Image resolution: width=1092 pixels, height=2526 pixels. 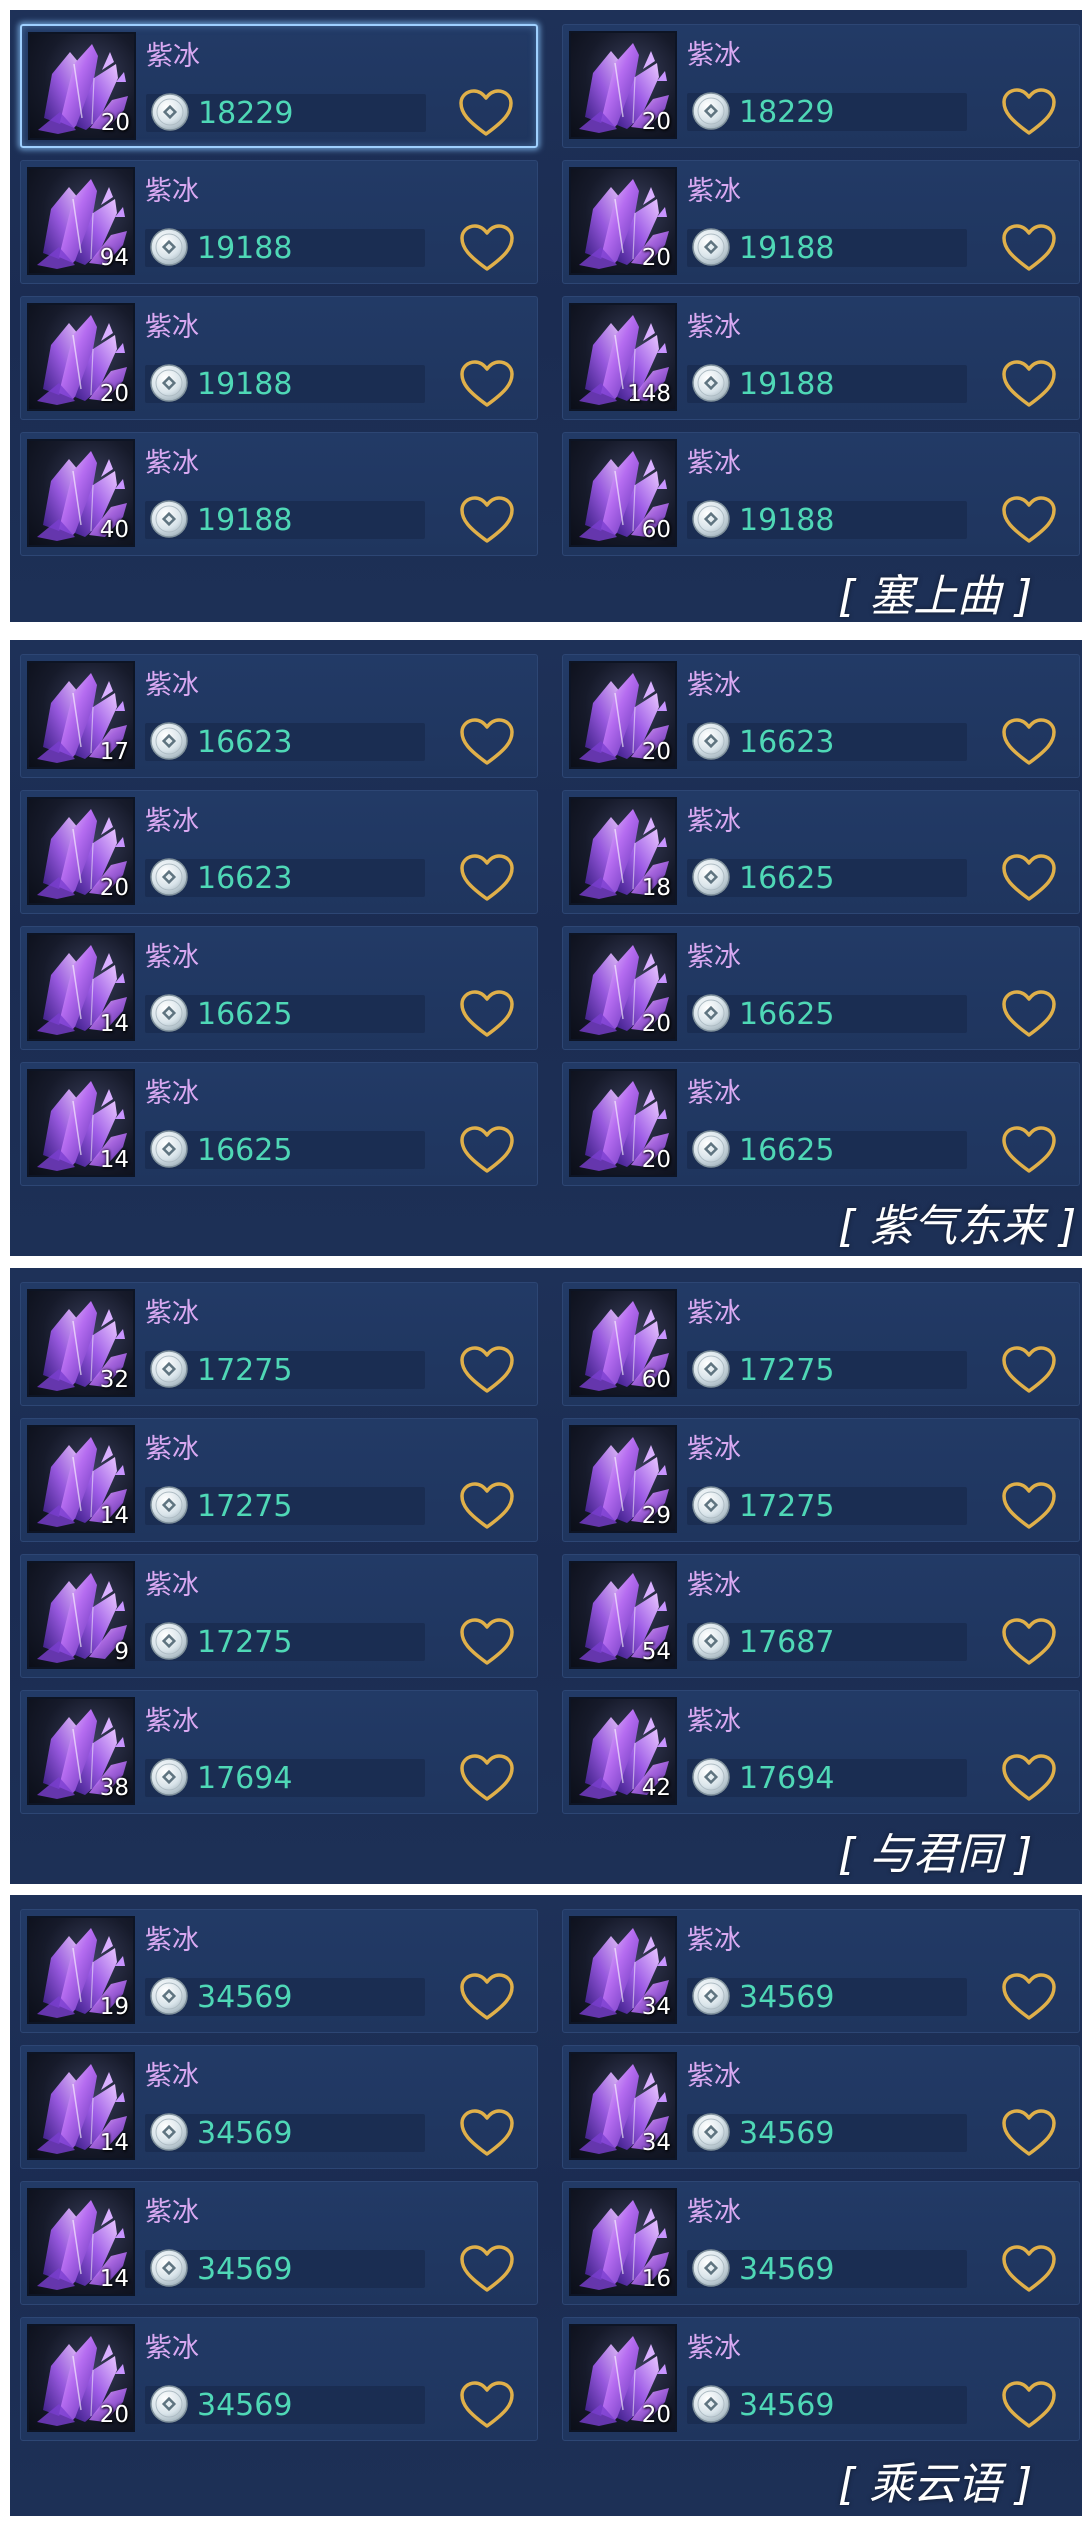 I want to click on listing-card: 40 紫冰 19188, so click(x=279, y=494).